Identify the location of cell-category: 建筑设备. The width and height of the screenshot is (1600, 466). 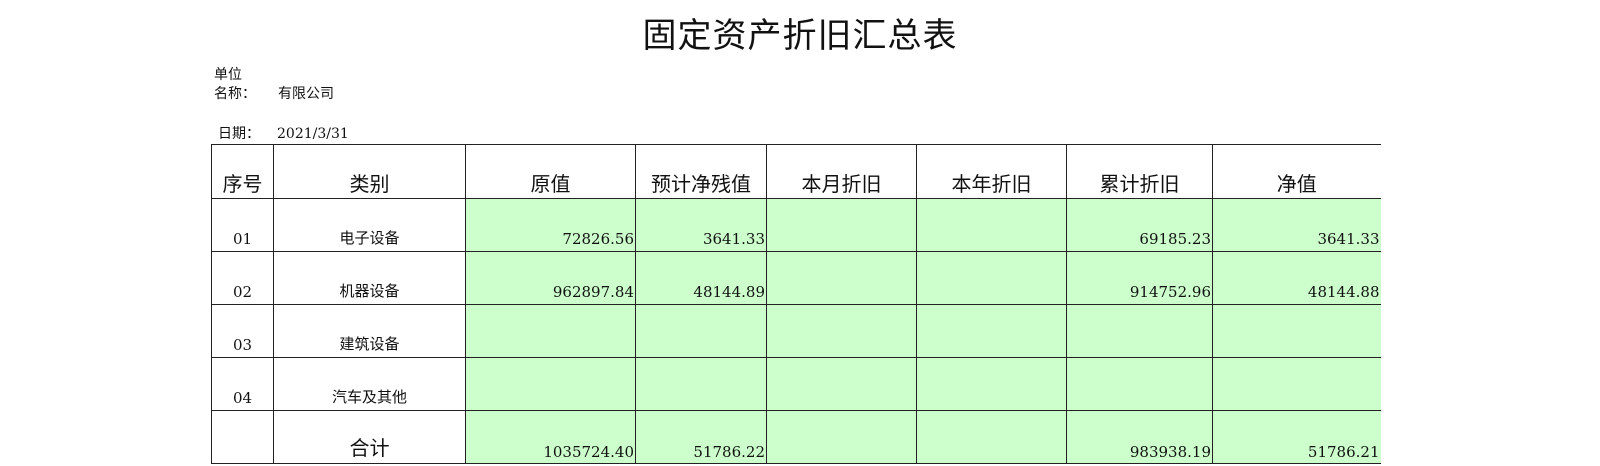
(369, 331).